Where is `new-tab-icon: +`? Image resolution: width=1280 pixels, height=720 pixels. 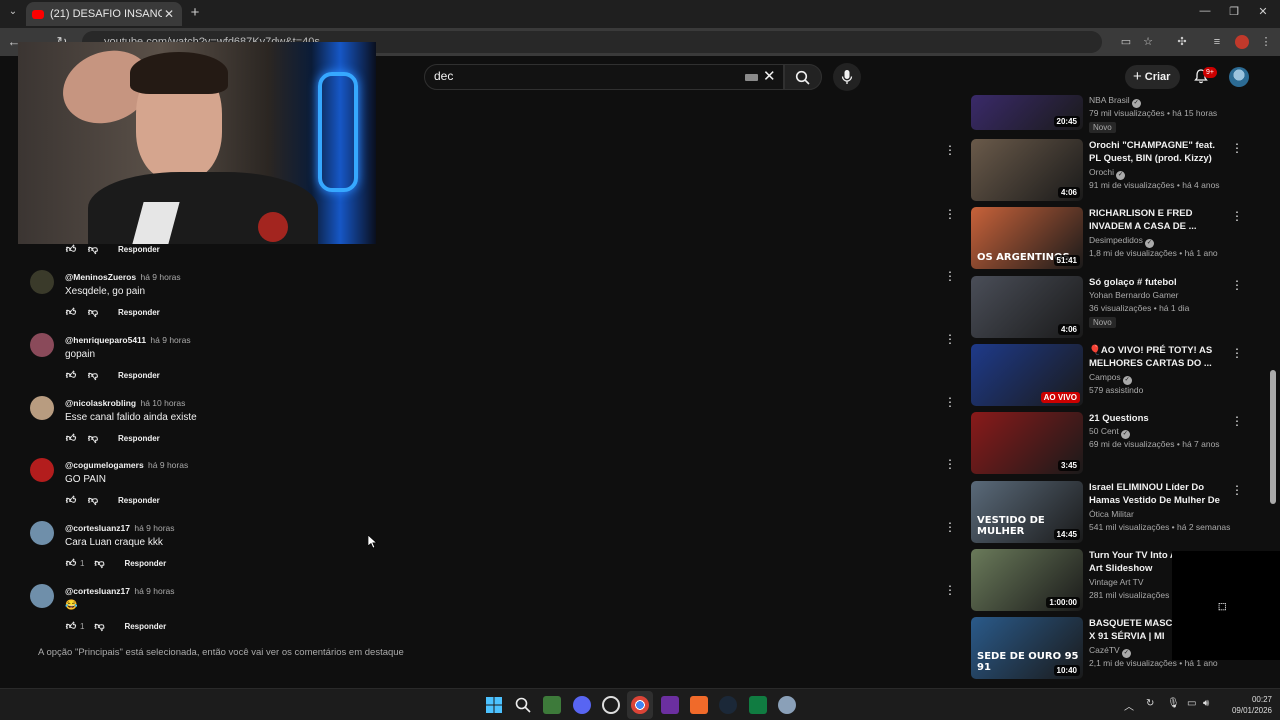
new-tab-icon: + is located at coordinates (195, 13).